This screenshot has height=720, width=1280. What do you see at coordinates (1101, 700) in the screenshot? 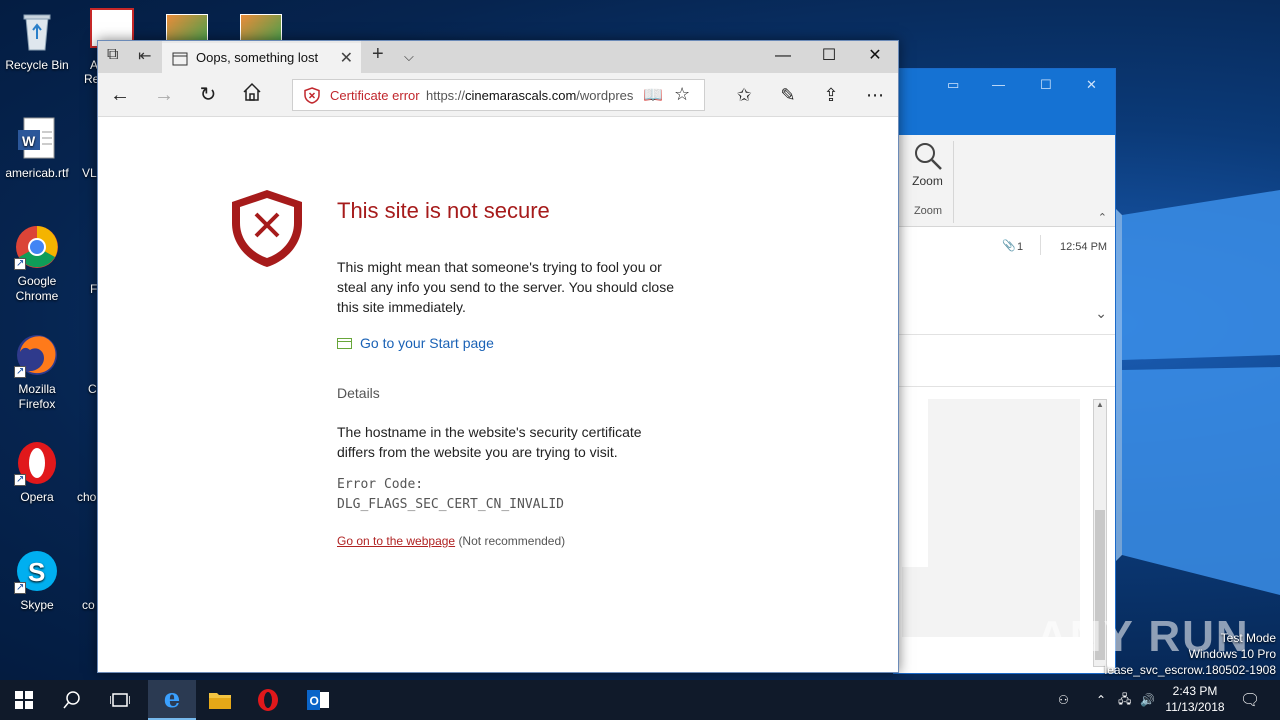
I see `show-hidden-icons: ⌃` at bounding box center [1101, 700].